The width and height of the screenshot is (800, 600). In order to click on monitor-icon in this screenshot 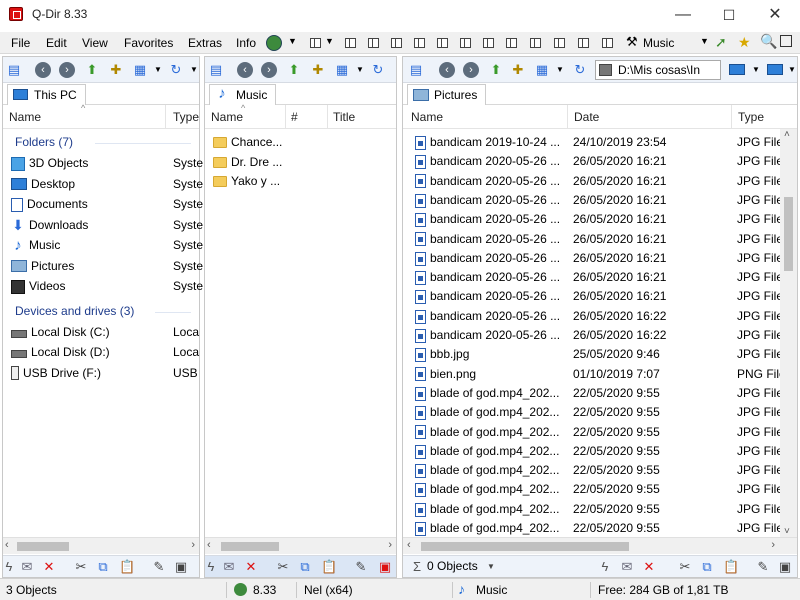, I will do `click(737, 69)`.